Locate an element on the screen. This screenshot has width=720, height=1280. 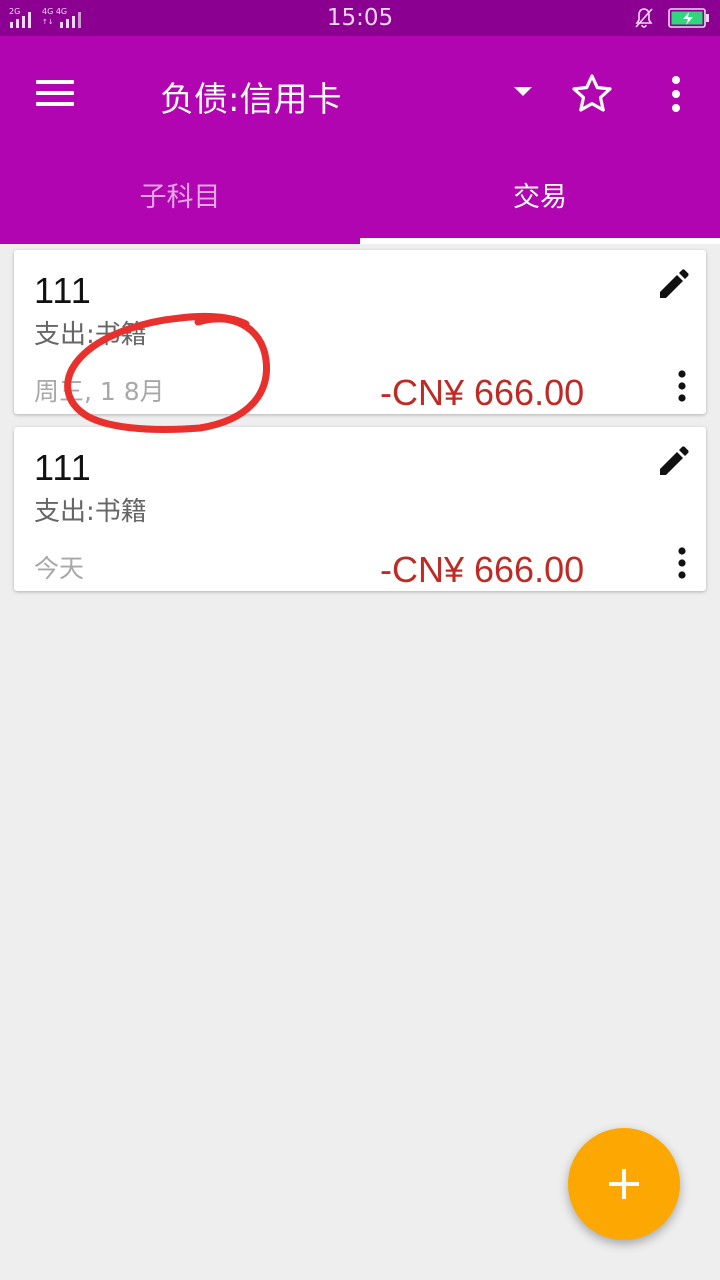
add-transaction-button is located at coordinates (624, 1184).